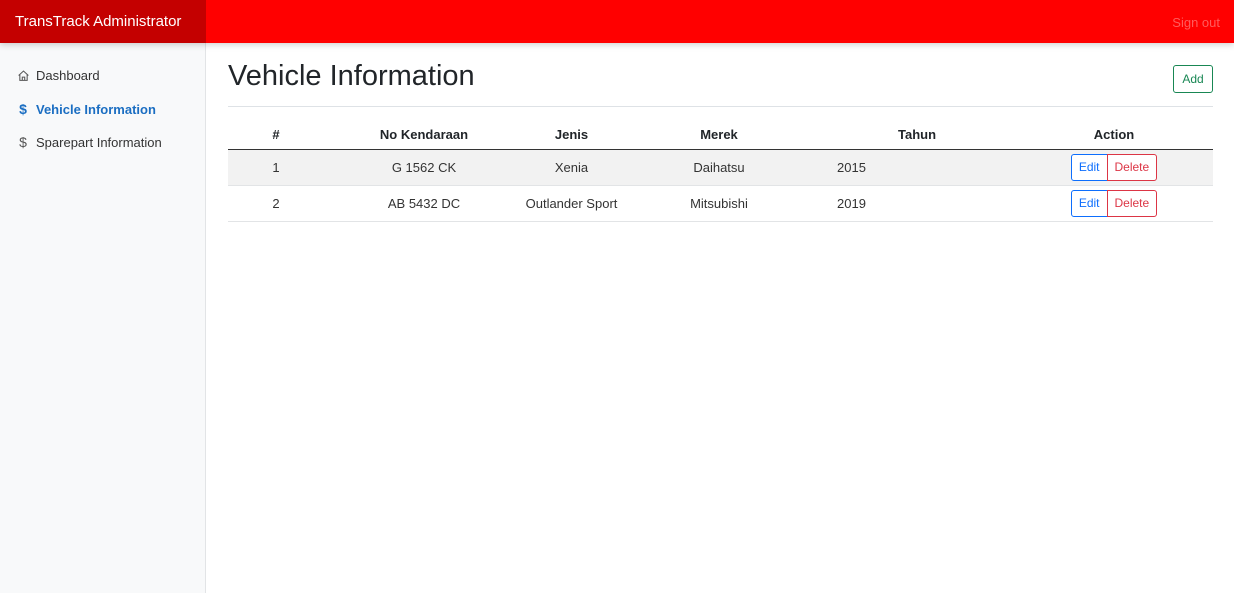 The width and height of the screenshot is (1234, 593). What do you see at coordinates (571, 203) in the screenshot?
I see `cell-jenis: Outlander Sport` at bounding box center [571, 203].